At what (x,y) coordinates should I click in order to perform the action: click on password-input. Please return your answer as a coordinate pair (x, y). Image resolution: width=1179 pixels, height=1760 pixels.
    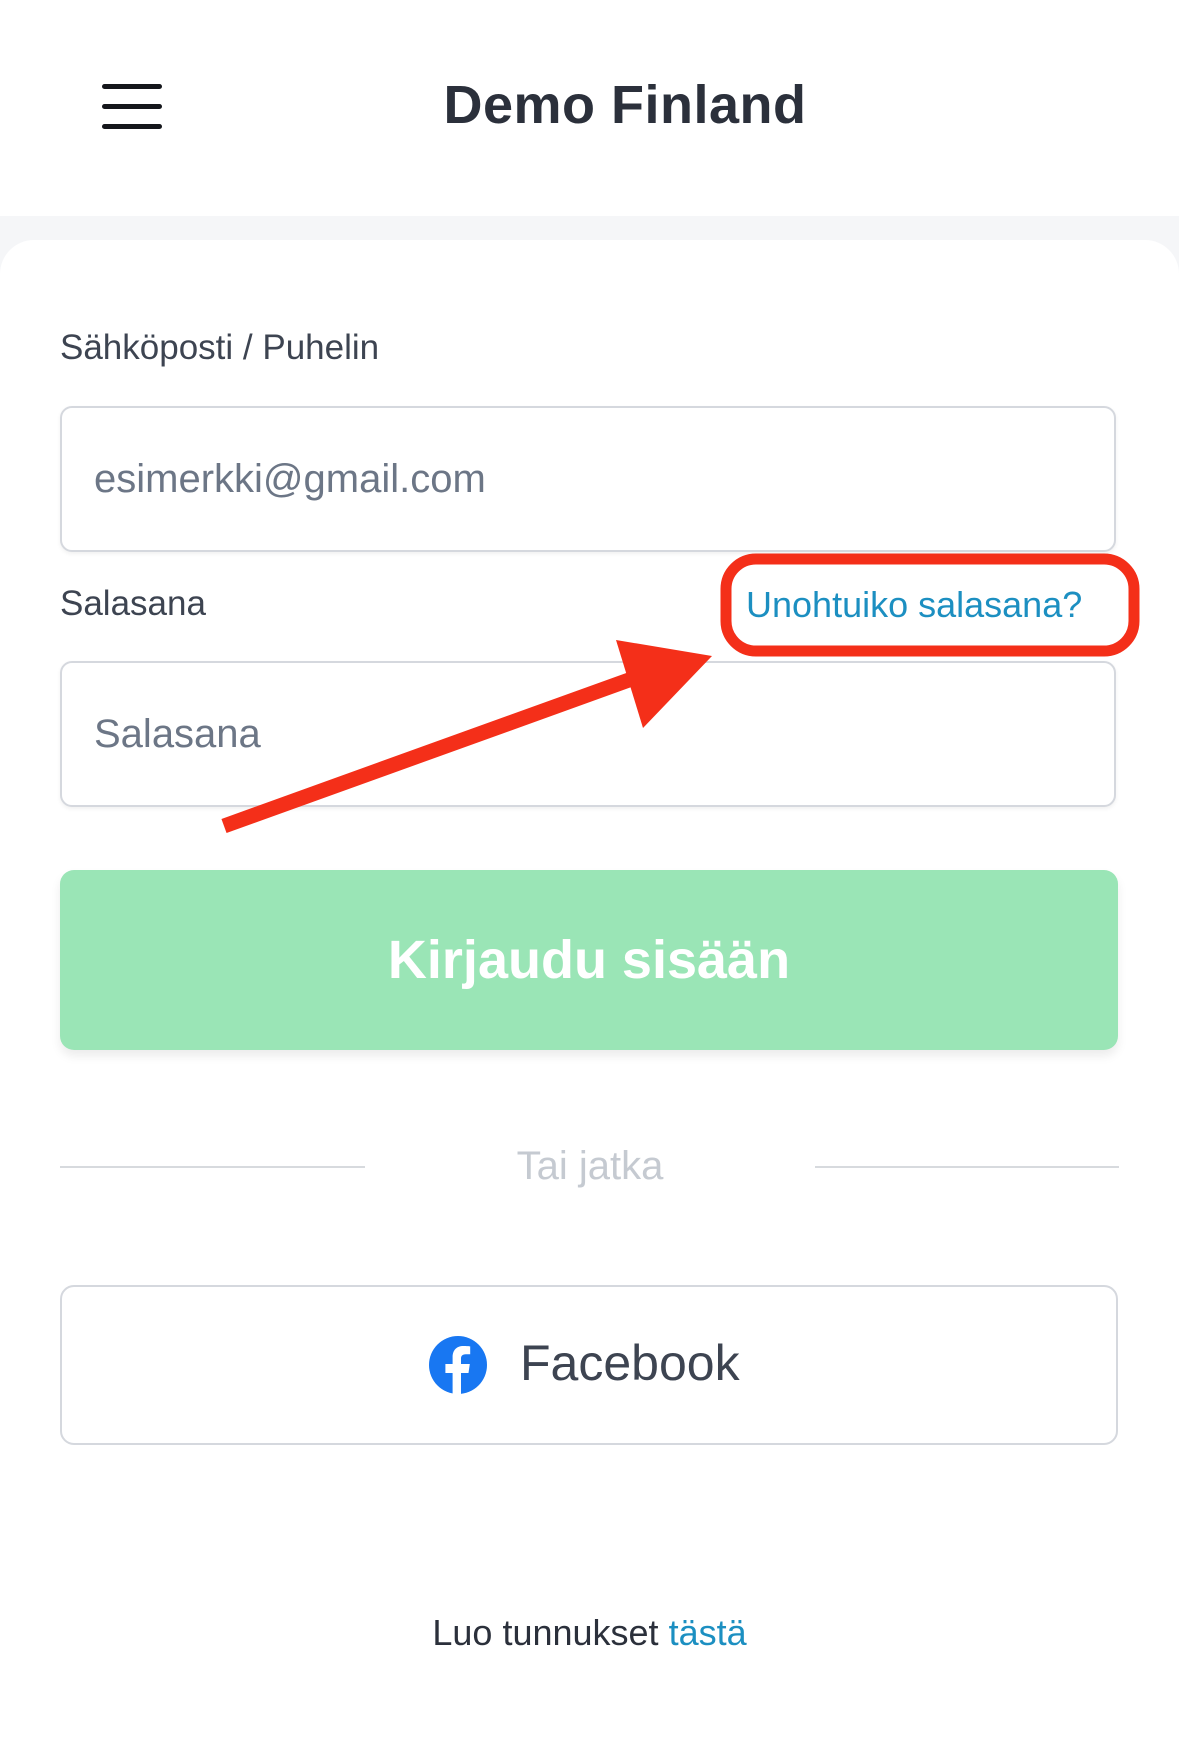
    Looking at the image, I should click on (588, 734).